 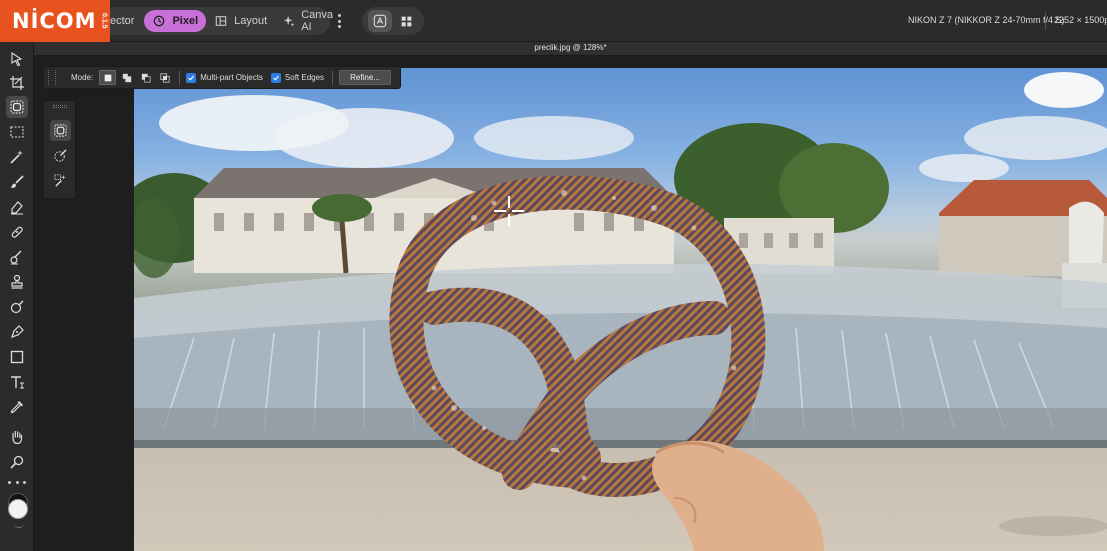 I want to click on mode-add-button, so click(x=126, y=77).